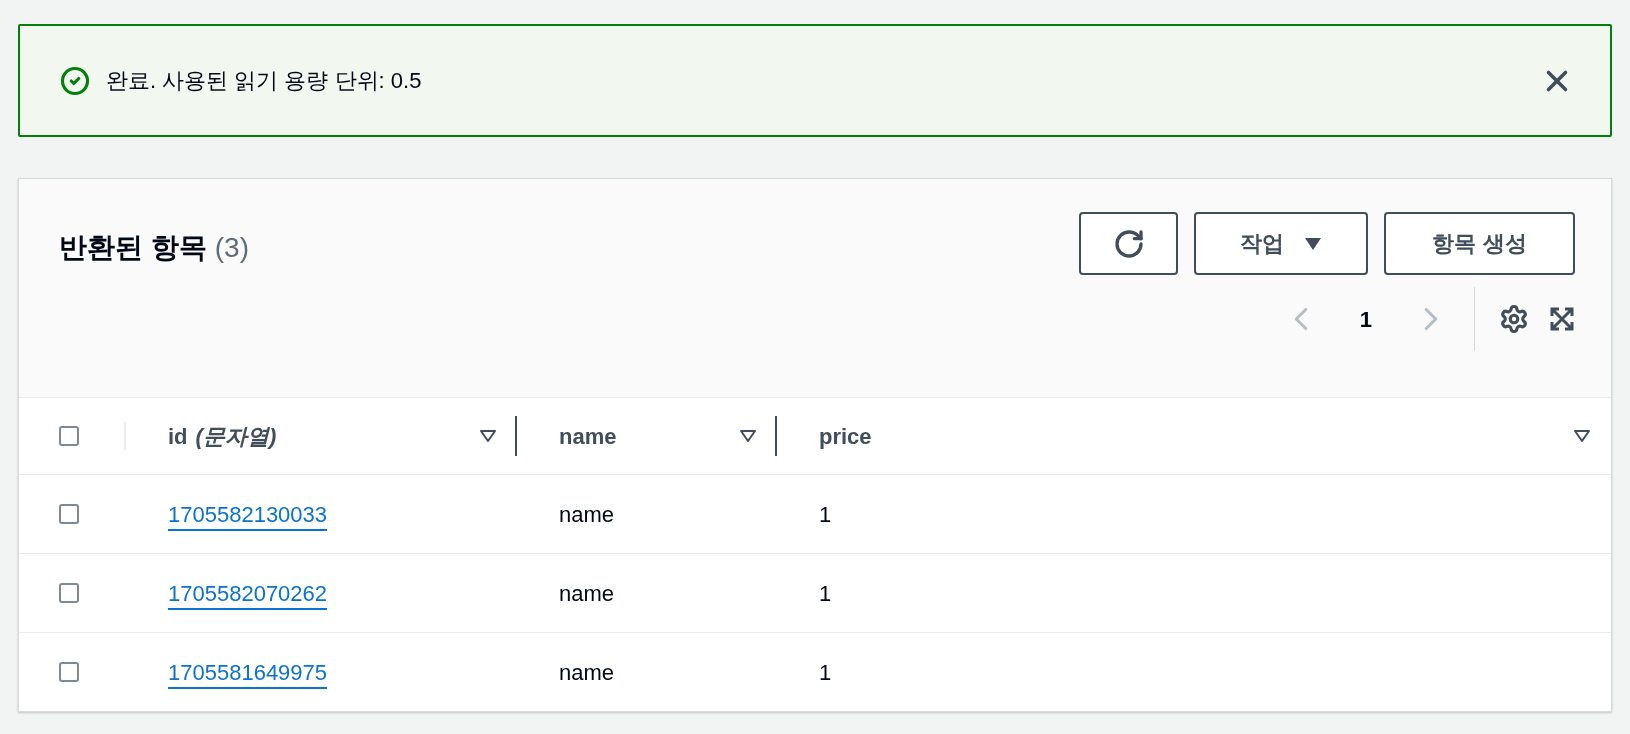 Image resolution: width=1630 pixels, height=734 pixels. Describe the element at coordinates (845, 436) in the screenshot. I see `column-header: price` at that location.